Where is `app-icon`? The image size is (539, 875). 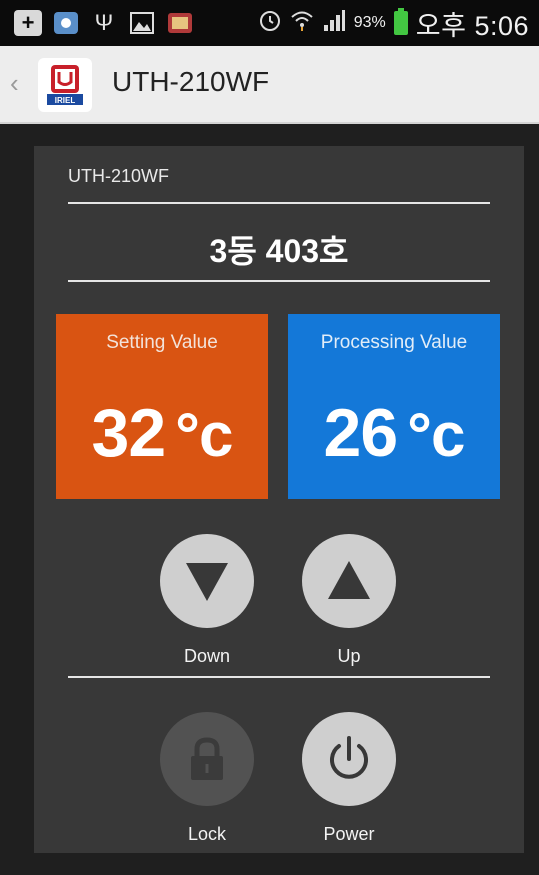 app-icon is located at coordinates (180, 23).